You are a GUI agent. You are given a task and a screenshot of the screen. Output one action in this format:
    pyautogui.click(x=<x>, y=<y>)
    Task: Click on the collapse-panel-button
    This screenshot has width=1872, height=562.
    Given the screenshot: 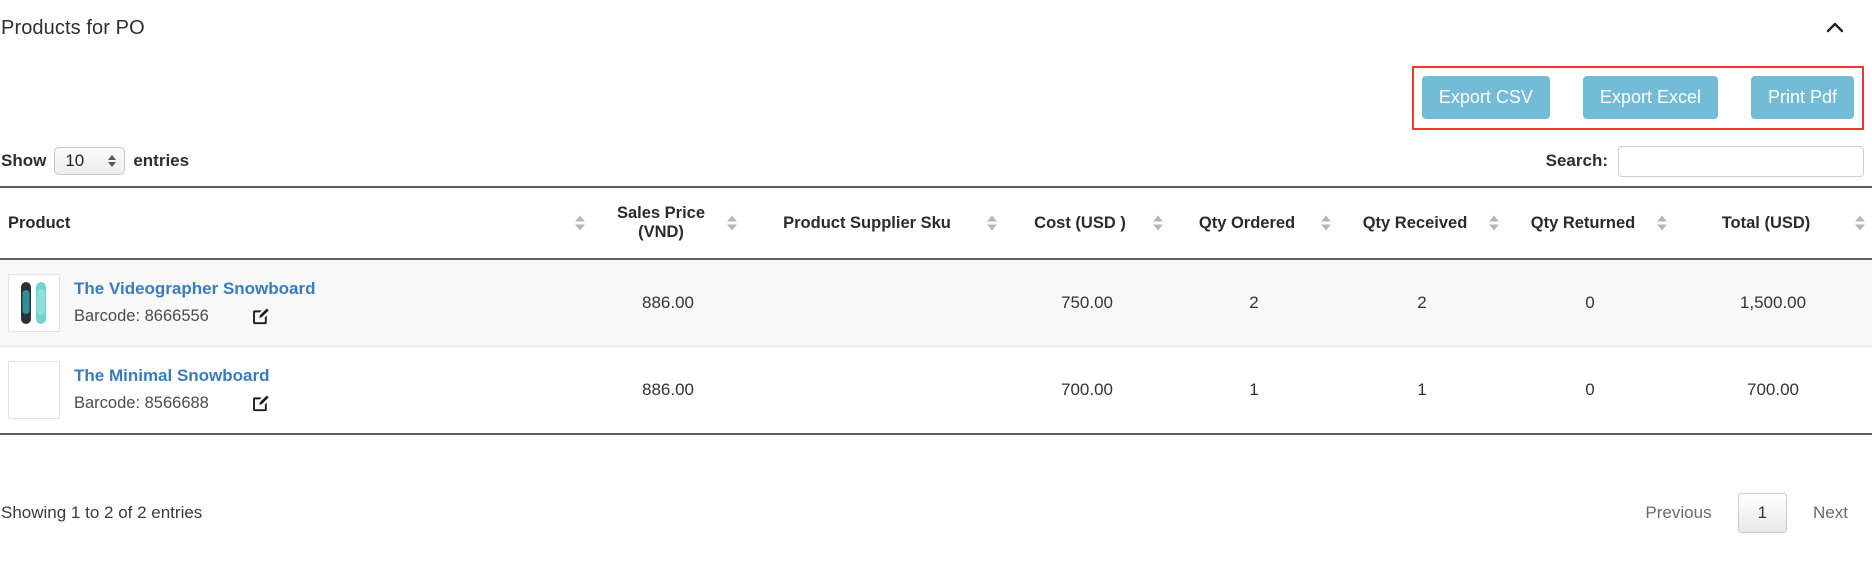 What is the action you would take?
    pyautogui.click(x=1835, y=28)
    